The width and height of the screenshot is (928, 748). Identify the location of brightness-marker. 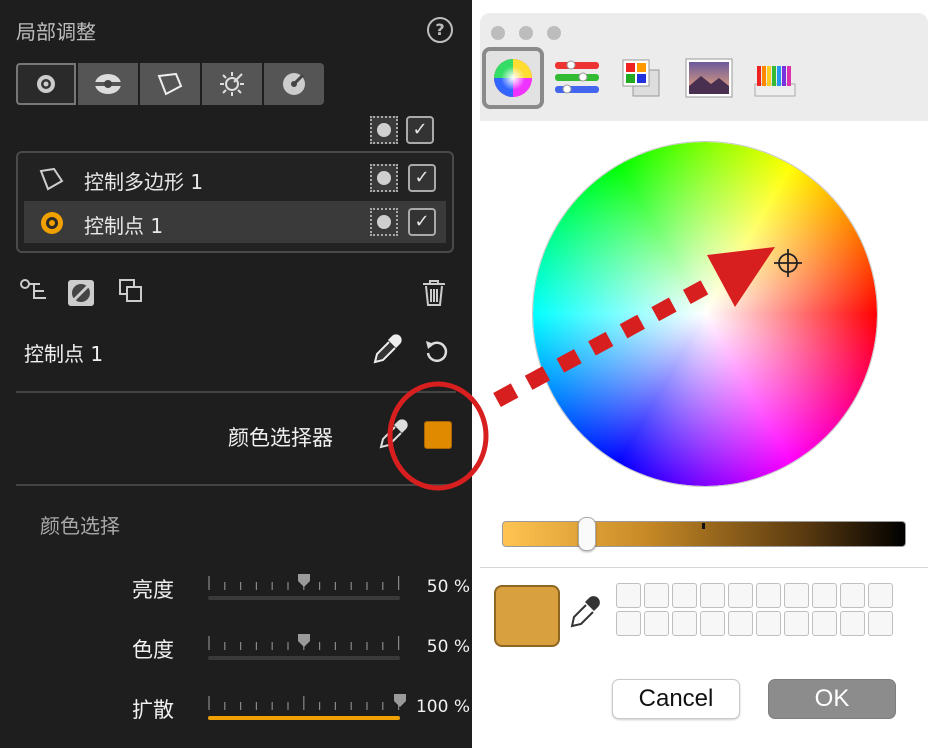
(703, 526).